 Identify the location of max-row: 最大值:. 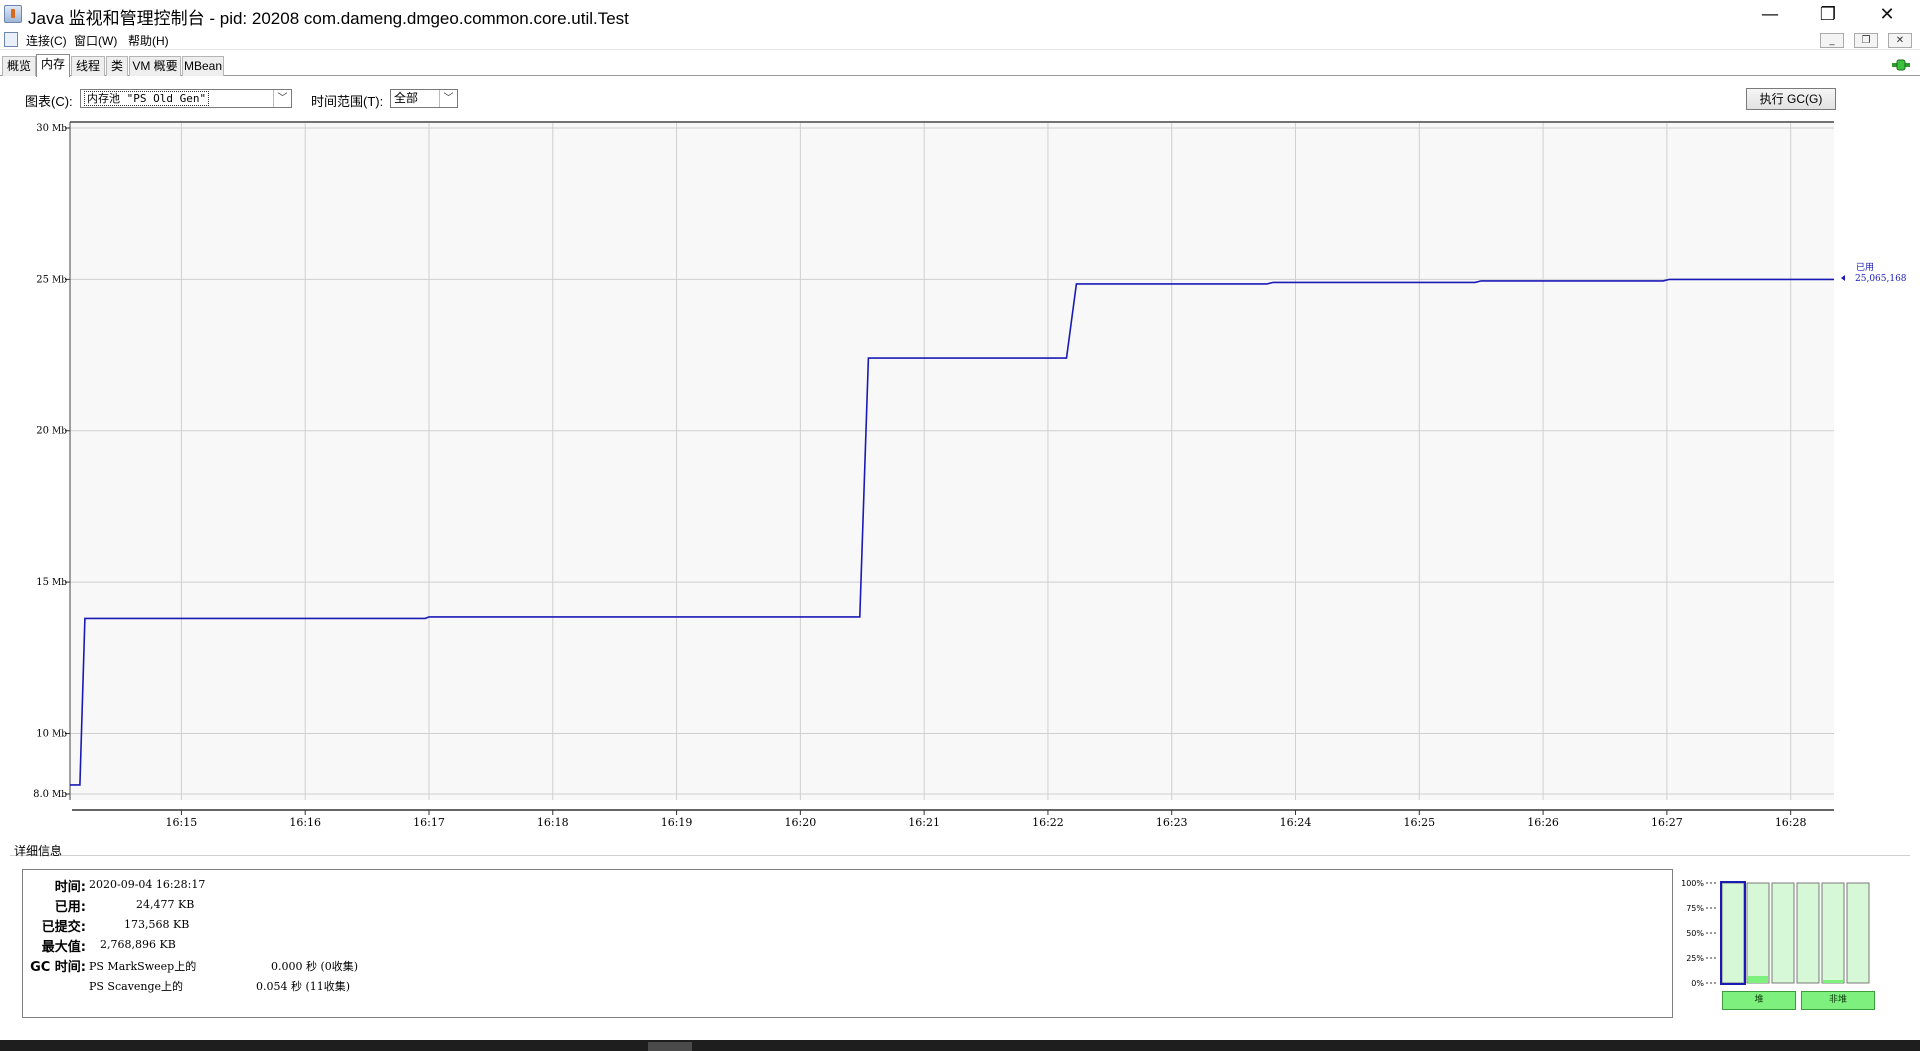
(56, 945).